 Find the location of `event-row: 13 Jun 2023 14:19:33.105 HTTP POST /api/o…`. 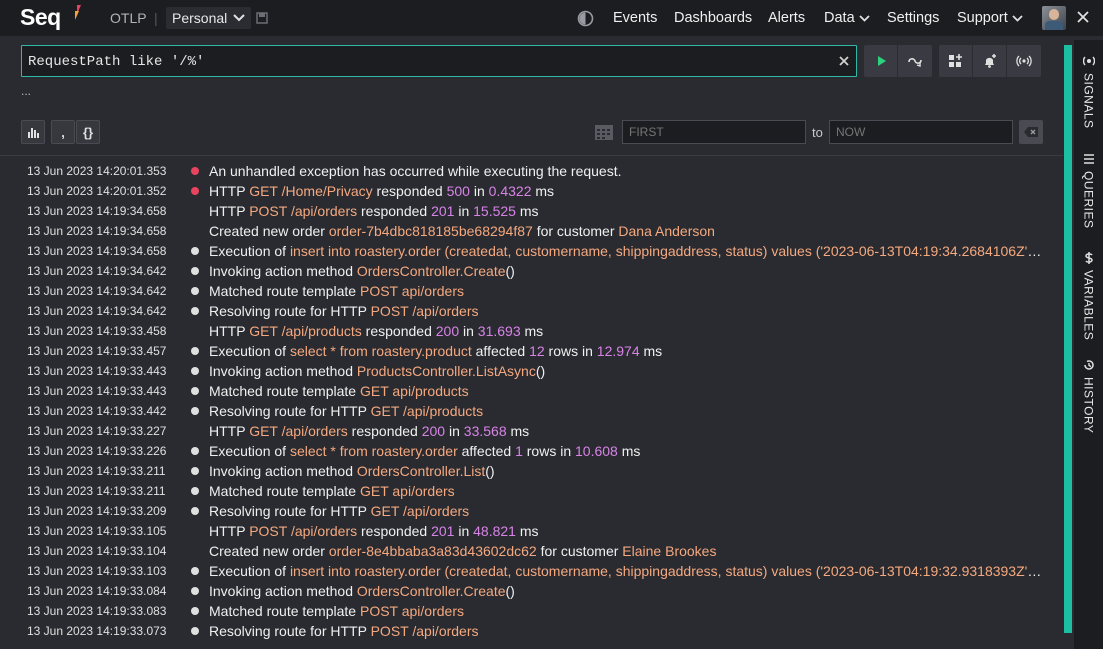

event-row: 13 Jun 2023 14:19:33.105 HTTP POST /api/o… is located at coordinates (527, 531).